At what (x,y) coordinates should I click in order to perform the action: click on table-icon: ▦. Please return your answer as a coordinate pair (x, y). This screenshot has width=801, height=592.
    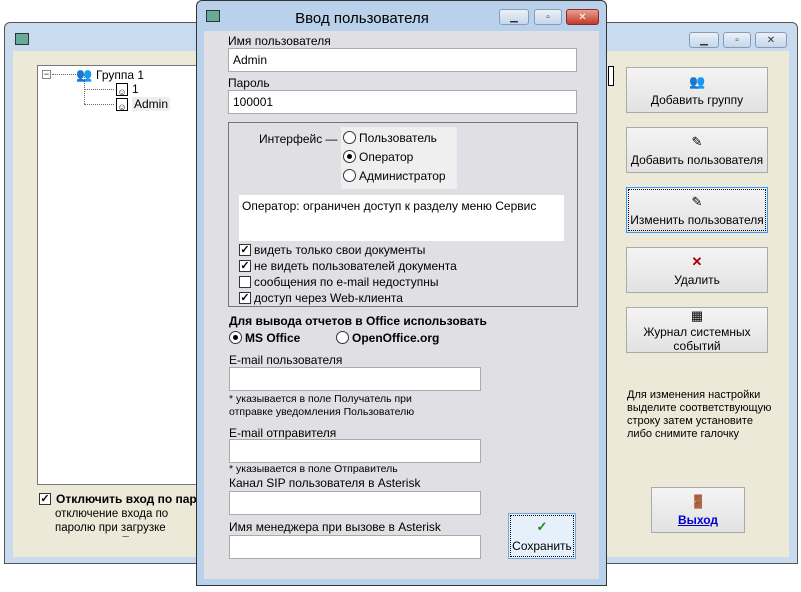
    Looking at the image, I should click on (697, 315).